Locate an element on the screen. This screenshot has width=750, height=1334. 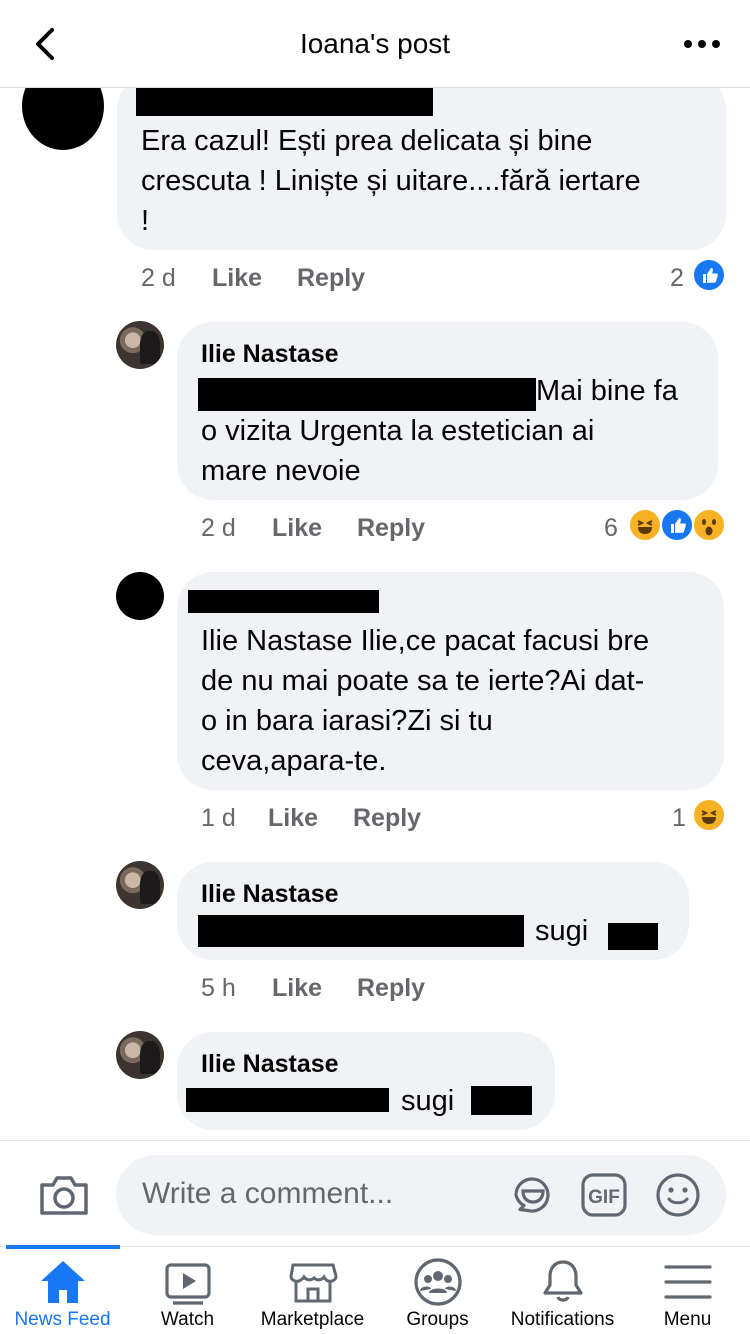
tab-menu: Menu is located at coordinates (687, 1290).